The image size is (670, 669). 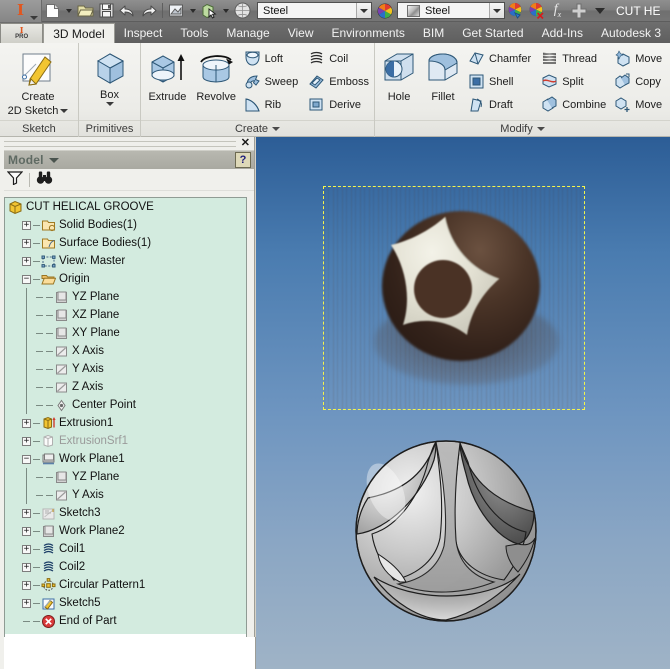 I want to click on save-document-button, so click(x=106, y=11).